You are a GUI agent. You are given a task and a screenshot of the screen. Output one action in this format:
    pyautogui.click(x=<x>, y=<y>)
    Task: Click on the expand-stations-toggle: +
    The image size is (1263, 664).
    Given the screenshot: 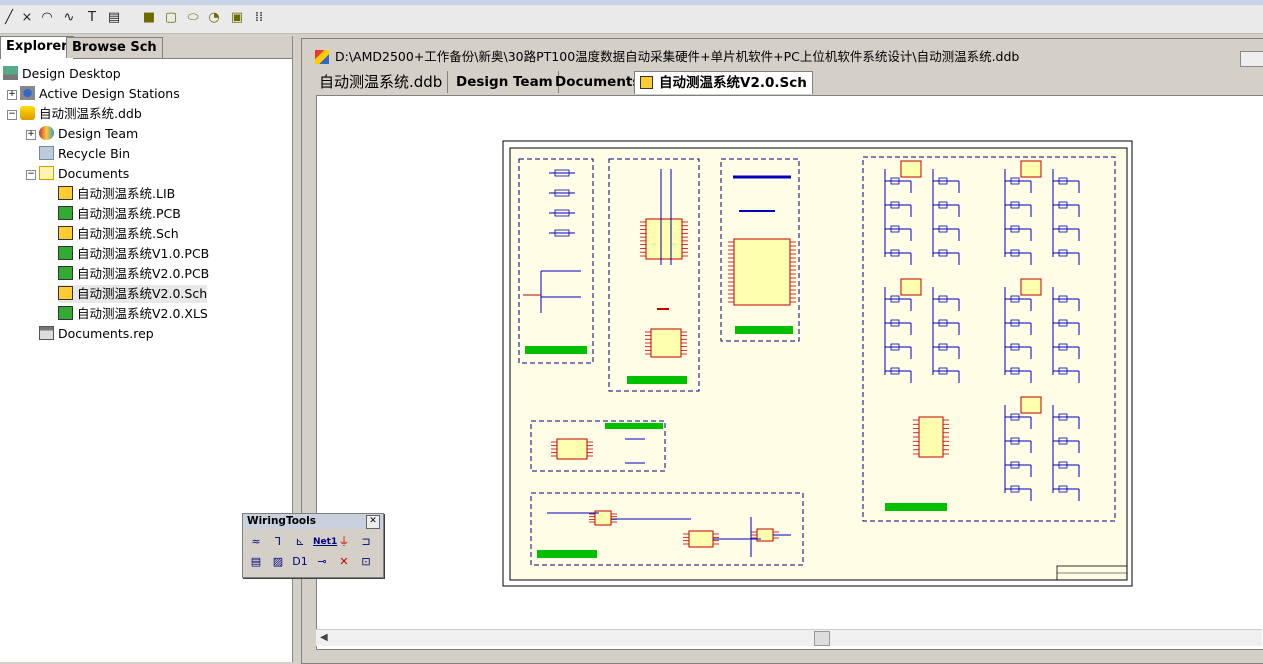 What is the action you would take?
    pyautogui.click(x=12, y=95)
    